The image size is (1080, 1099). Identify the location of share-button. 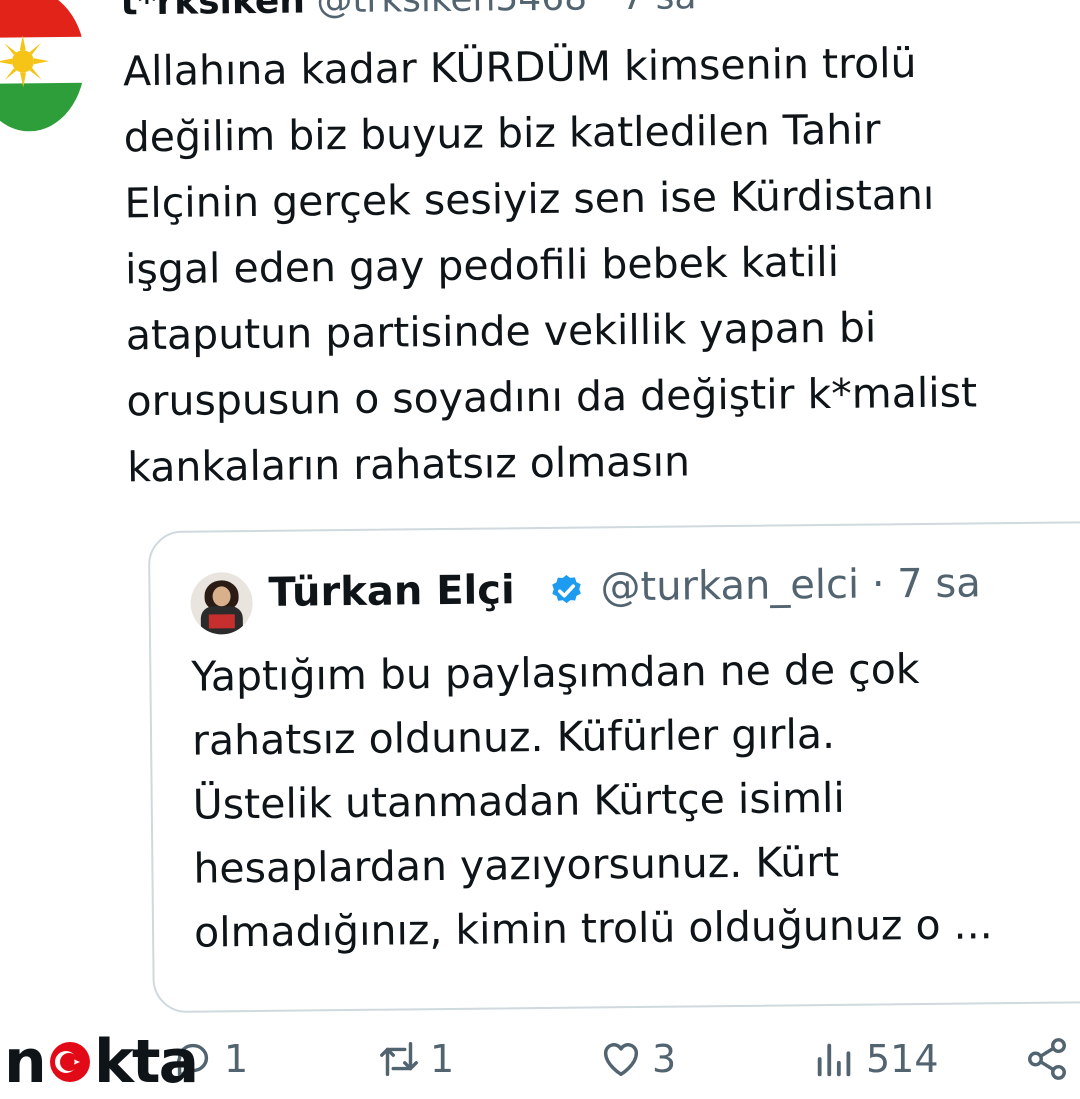
(1051, 1059).